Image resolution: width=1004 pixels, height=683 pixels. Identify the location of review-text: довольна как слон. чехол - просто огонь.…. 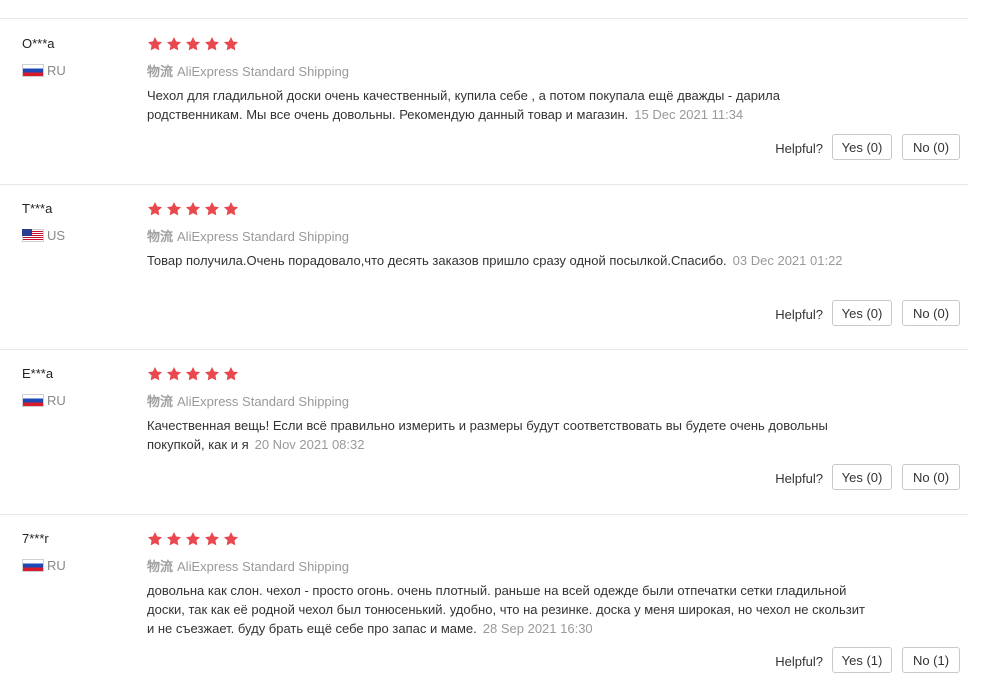
(507, 609).